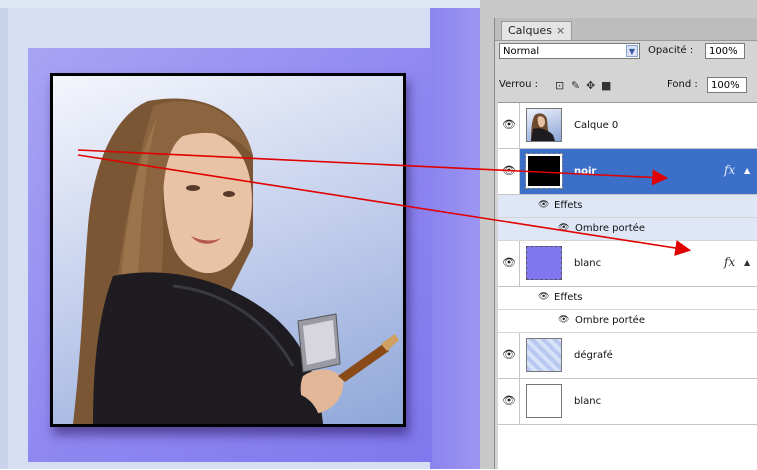 The height and width of the screenshot is (470, 757). What do you see at coordinates (671, 50) in the screenshot?
I see `opacity-label: Opacité :` at bounding box center [671, 50].